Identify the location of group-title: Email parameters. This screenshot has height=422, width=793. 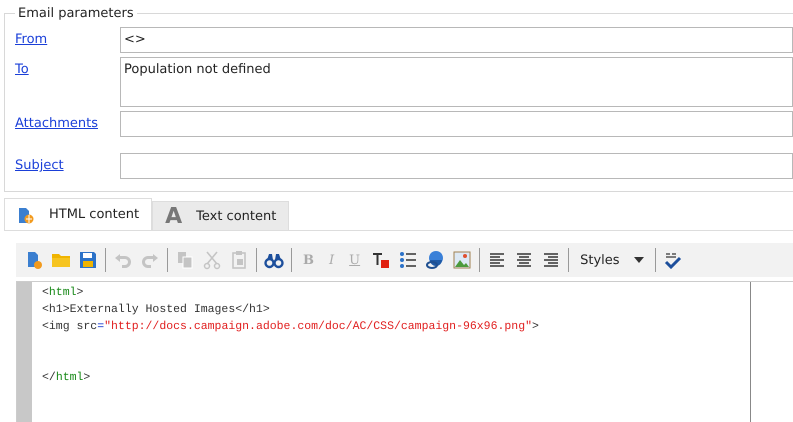
(76, 13).